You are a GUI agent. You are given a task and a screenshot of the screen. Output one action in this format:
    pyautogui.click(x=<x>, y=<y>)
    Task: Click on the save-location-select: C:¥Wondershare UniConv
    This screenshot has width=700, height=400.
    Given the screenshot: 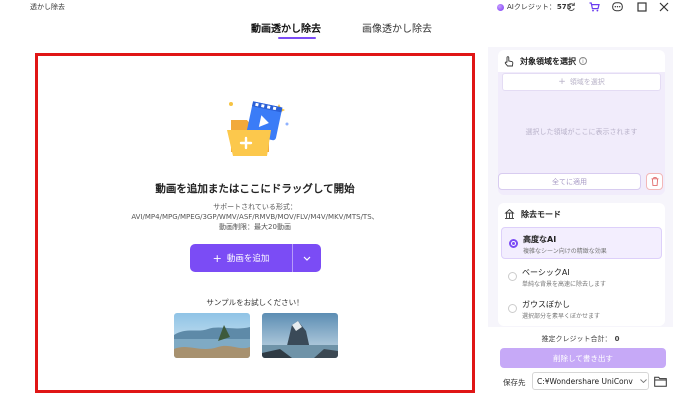 What is the action you would take?
    pyautogui.click(x=590, y=381)
    